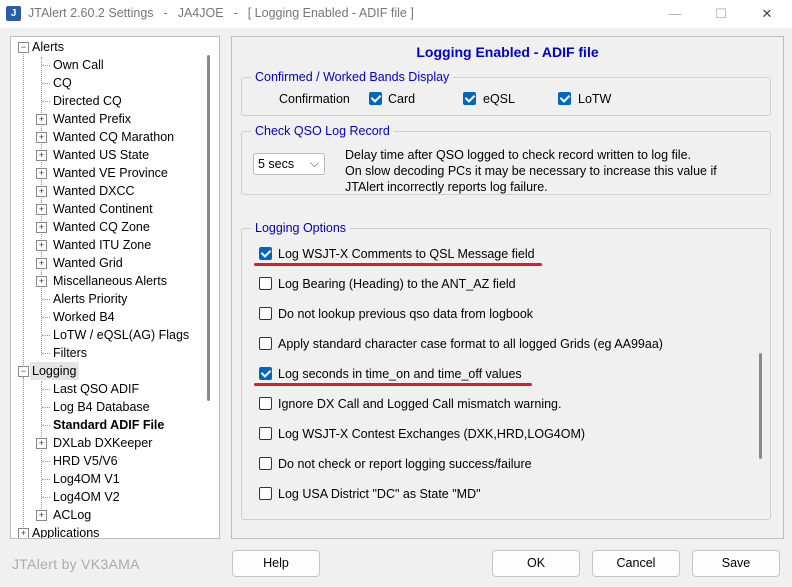 The width and height of the screenshot is (792, 587). I want to click on eqsl-checkbox, so click(469, 98).